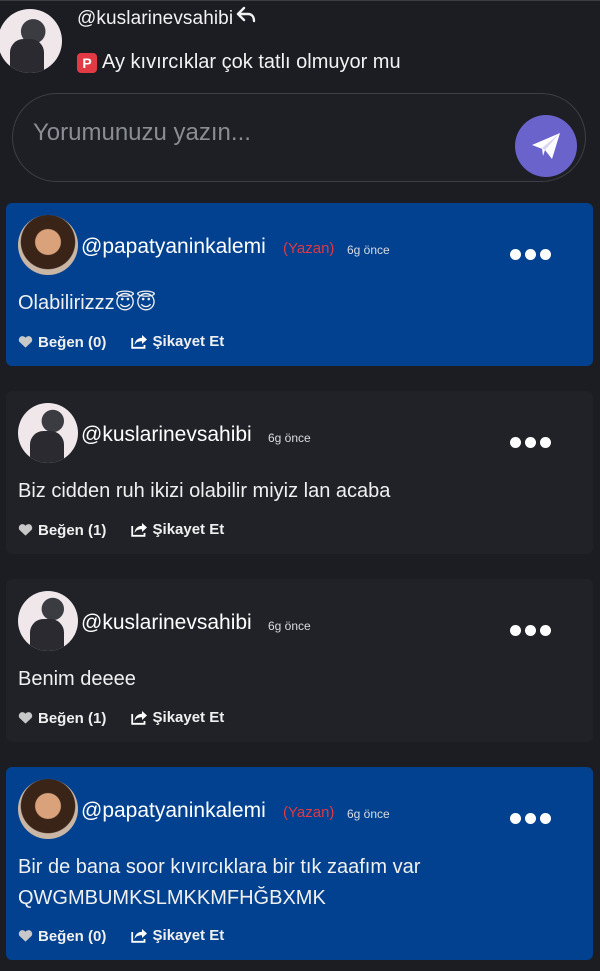 The height and width of the screenshot is (971, 600). Describe the element at coordinates (251, 62) in the screenshot. I see `context-comment-text: Ay kıvırcıklar çok tatlı olmuyor mu` at that location.